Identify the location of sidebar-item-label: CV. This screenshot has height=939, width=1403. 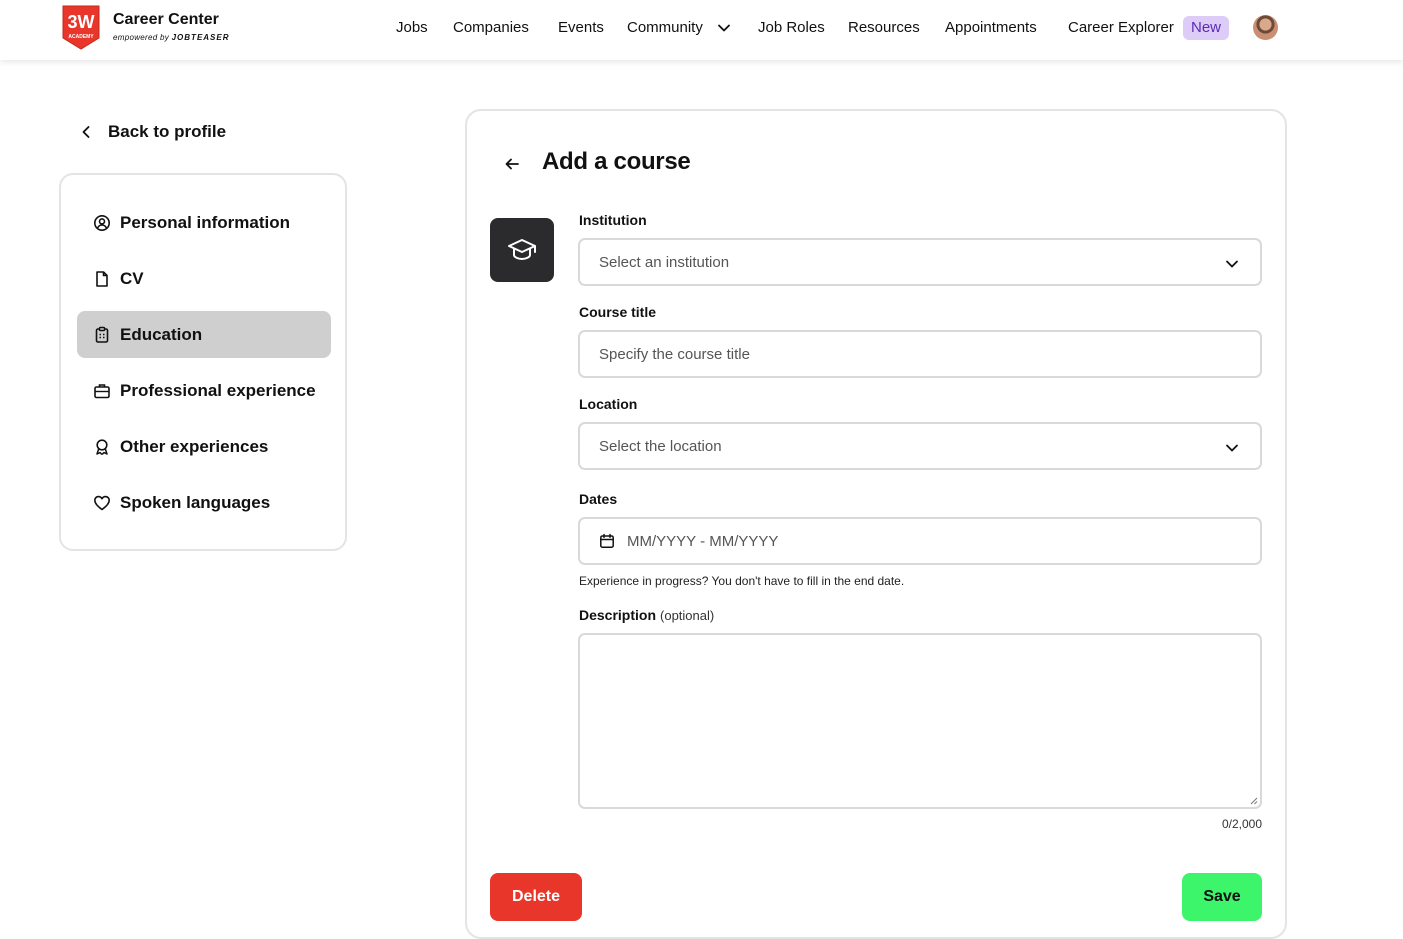
(132, 278).